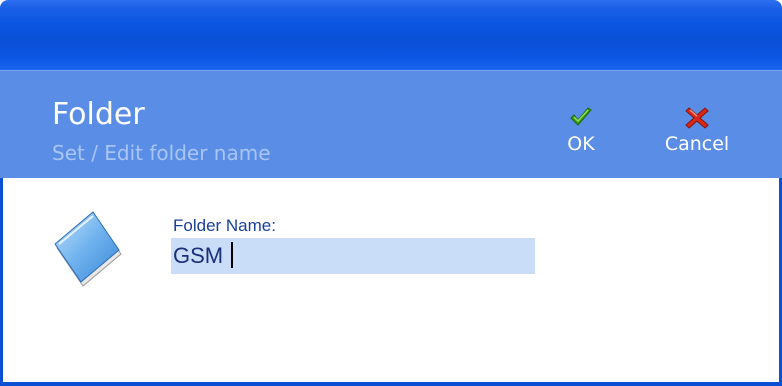 The image size is (782, 386). I want to click on close-icon, so click(697, 118).